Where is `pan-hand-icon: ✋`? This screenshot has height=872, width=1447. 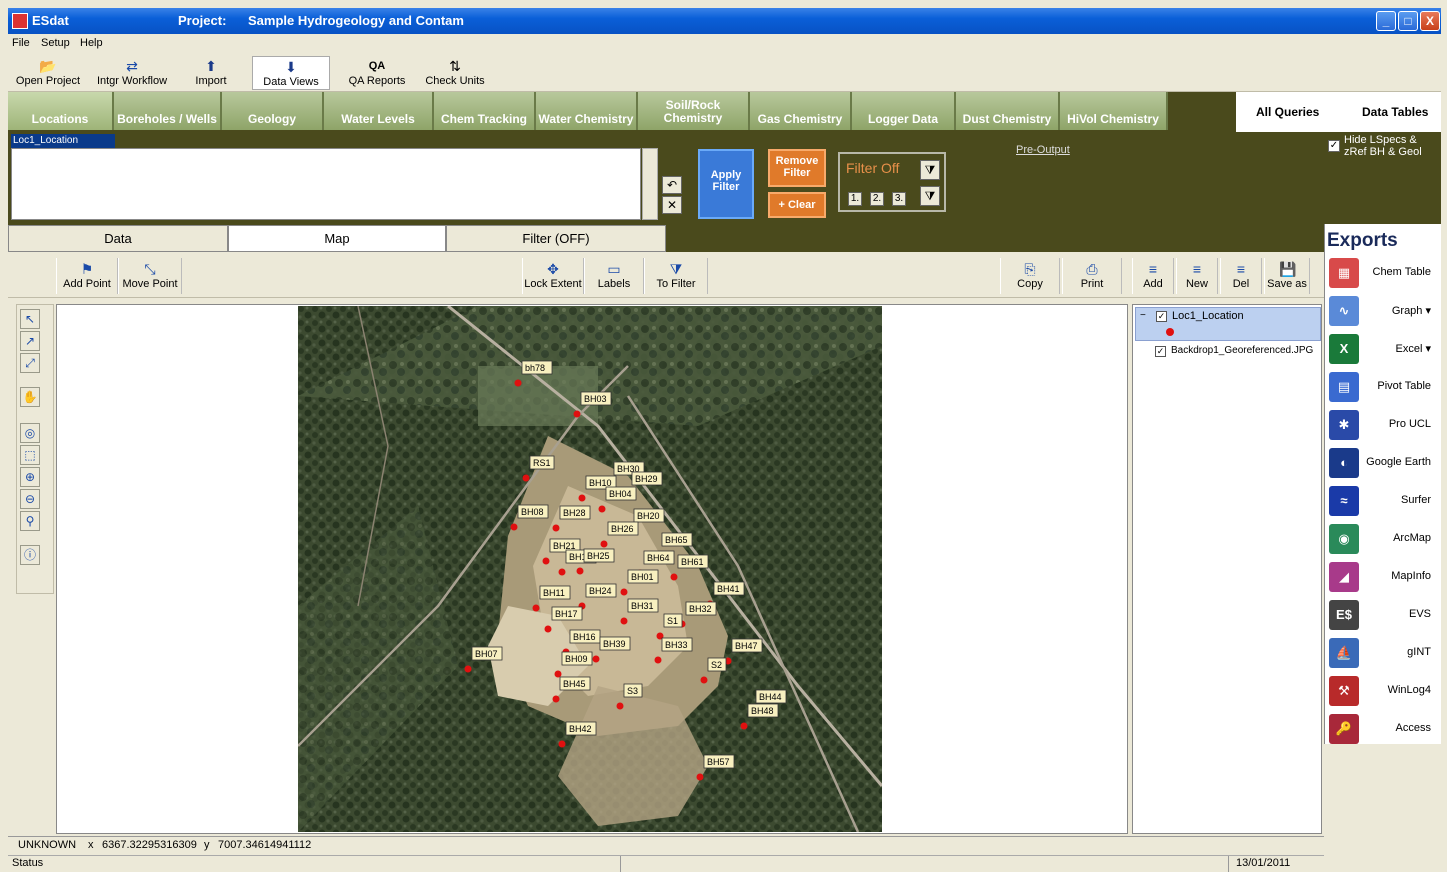 pan-hand-icon: ✋ is located at coordinates (30, 397).